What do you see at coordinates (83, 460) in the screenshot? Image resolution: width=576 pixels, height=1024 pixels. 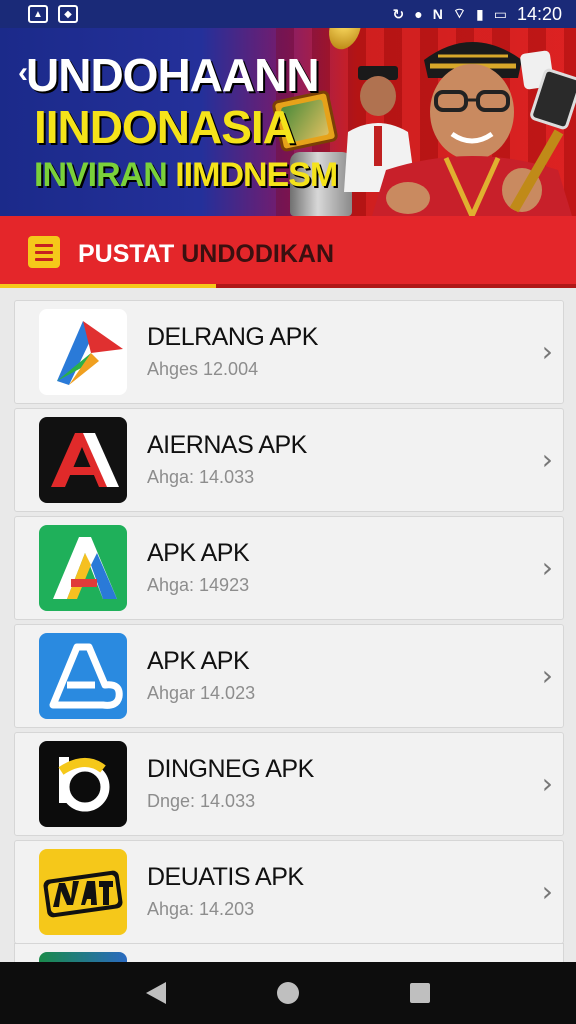 I see `aiernas-app-icon` at bounding box center [83, 460].